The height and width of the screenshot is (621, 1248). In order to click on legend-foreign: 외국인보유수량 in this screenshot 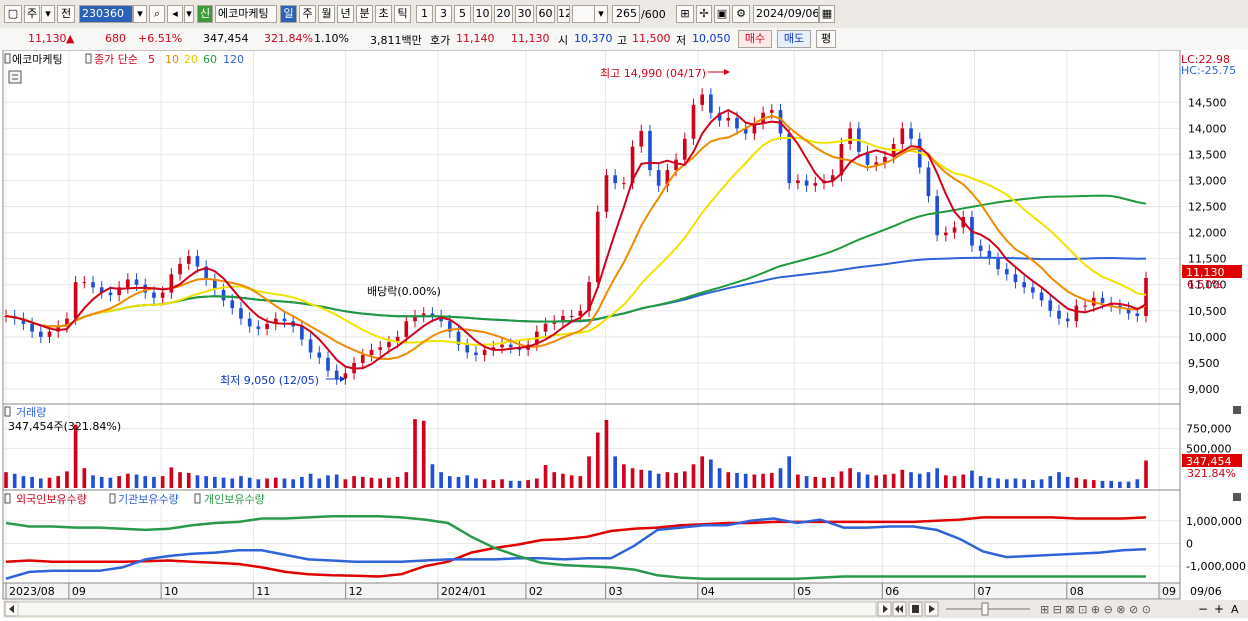, I will do `click(51, 499)`.